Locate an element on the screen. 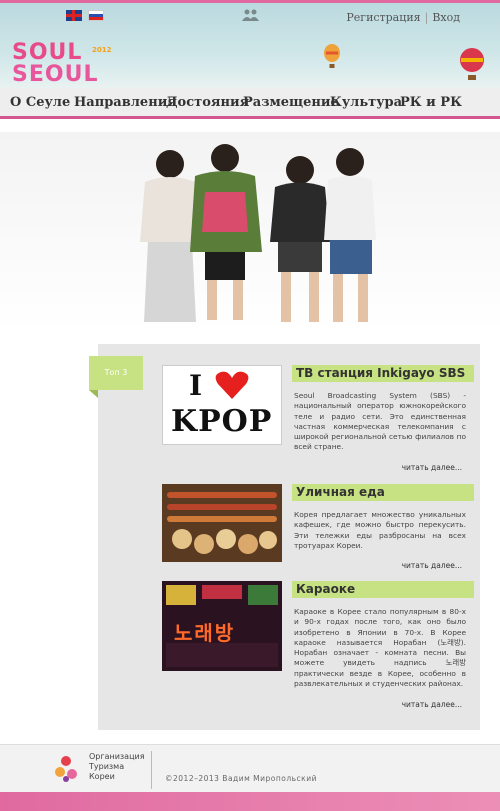 This screenshot has height=811, width=500. top-accent-strip is located at coordinates (250, 1).